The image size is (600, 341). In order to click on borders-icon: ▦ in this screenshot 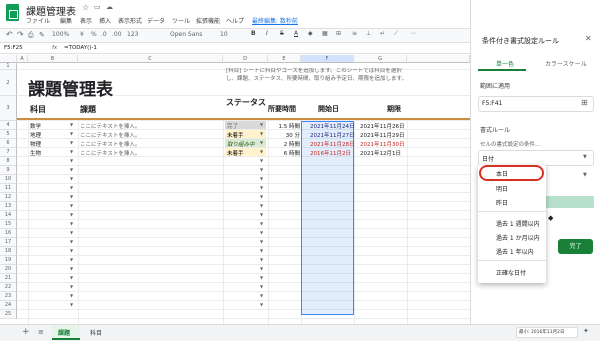, I will do `click(325, 33)`.